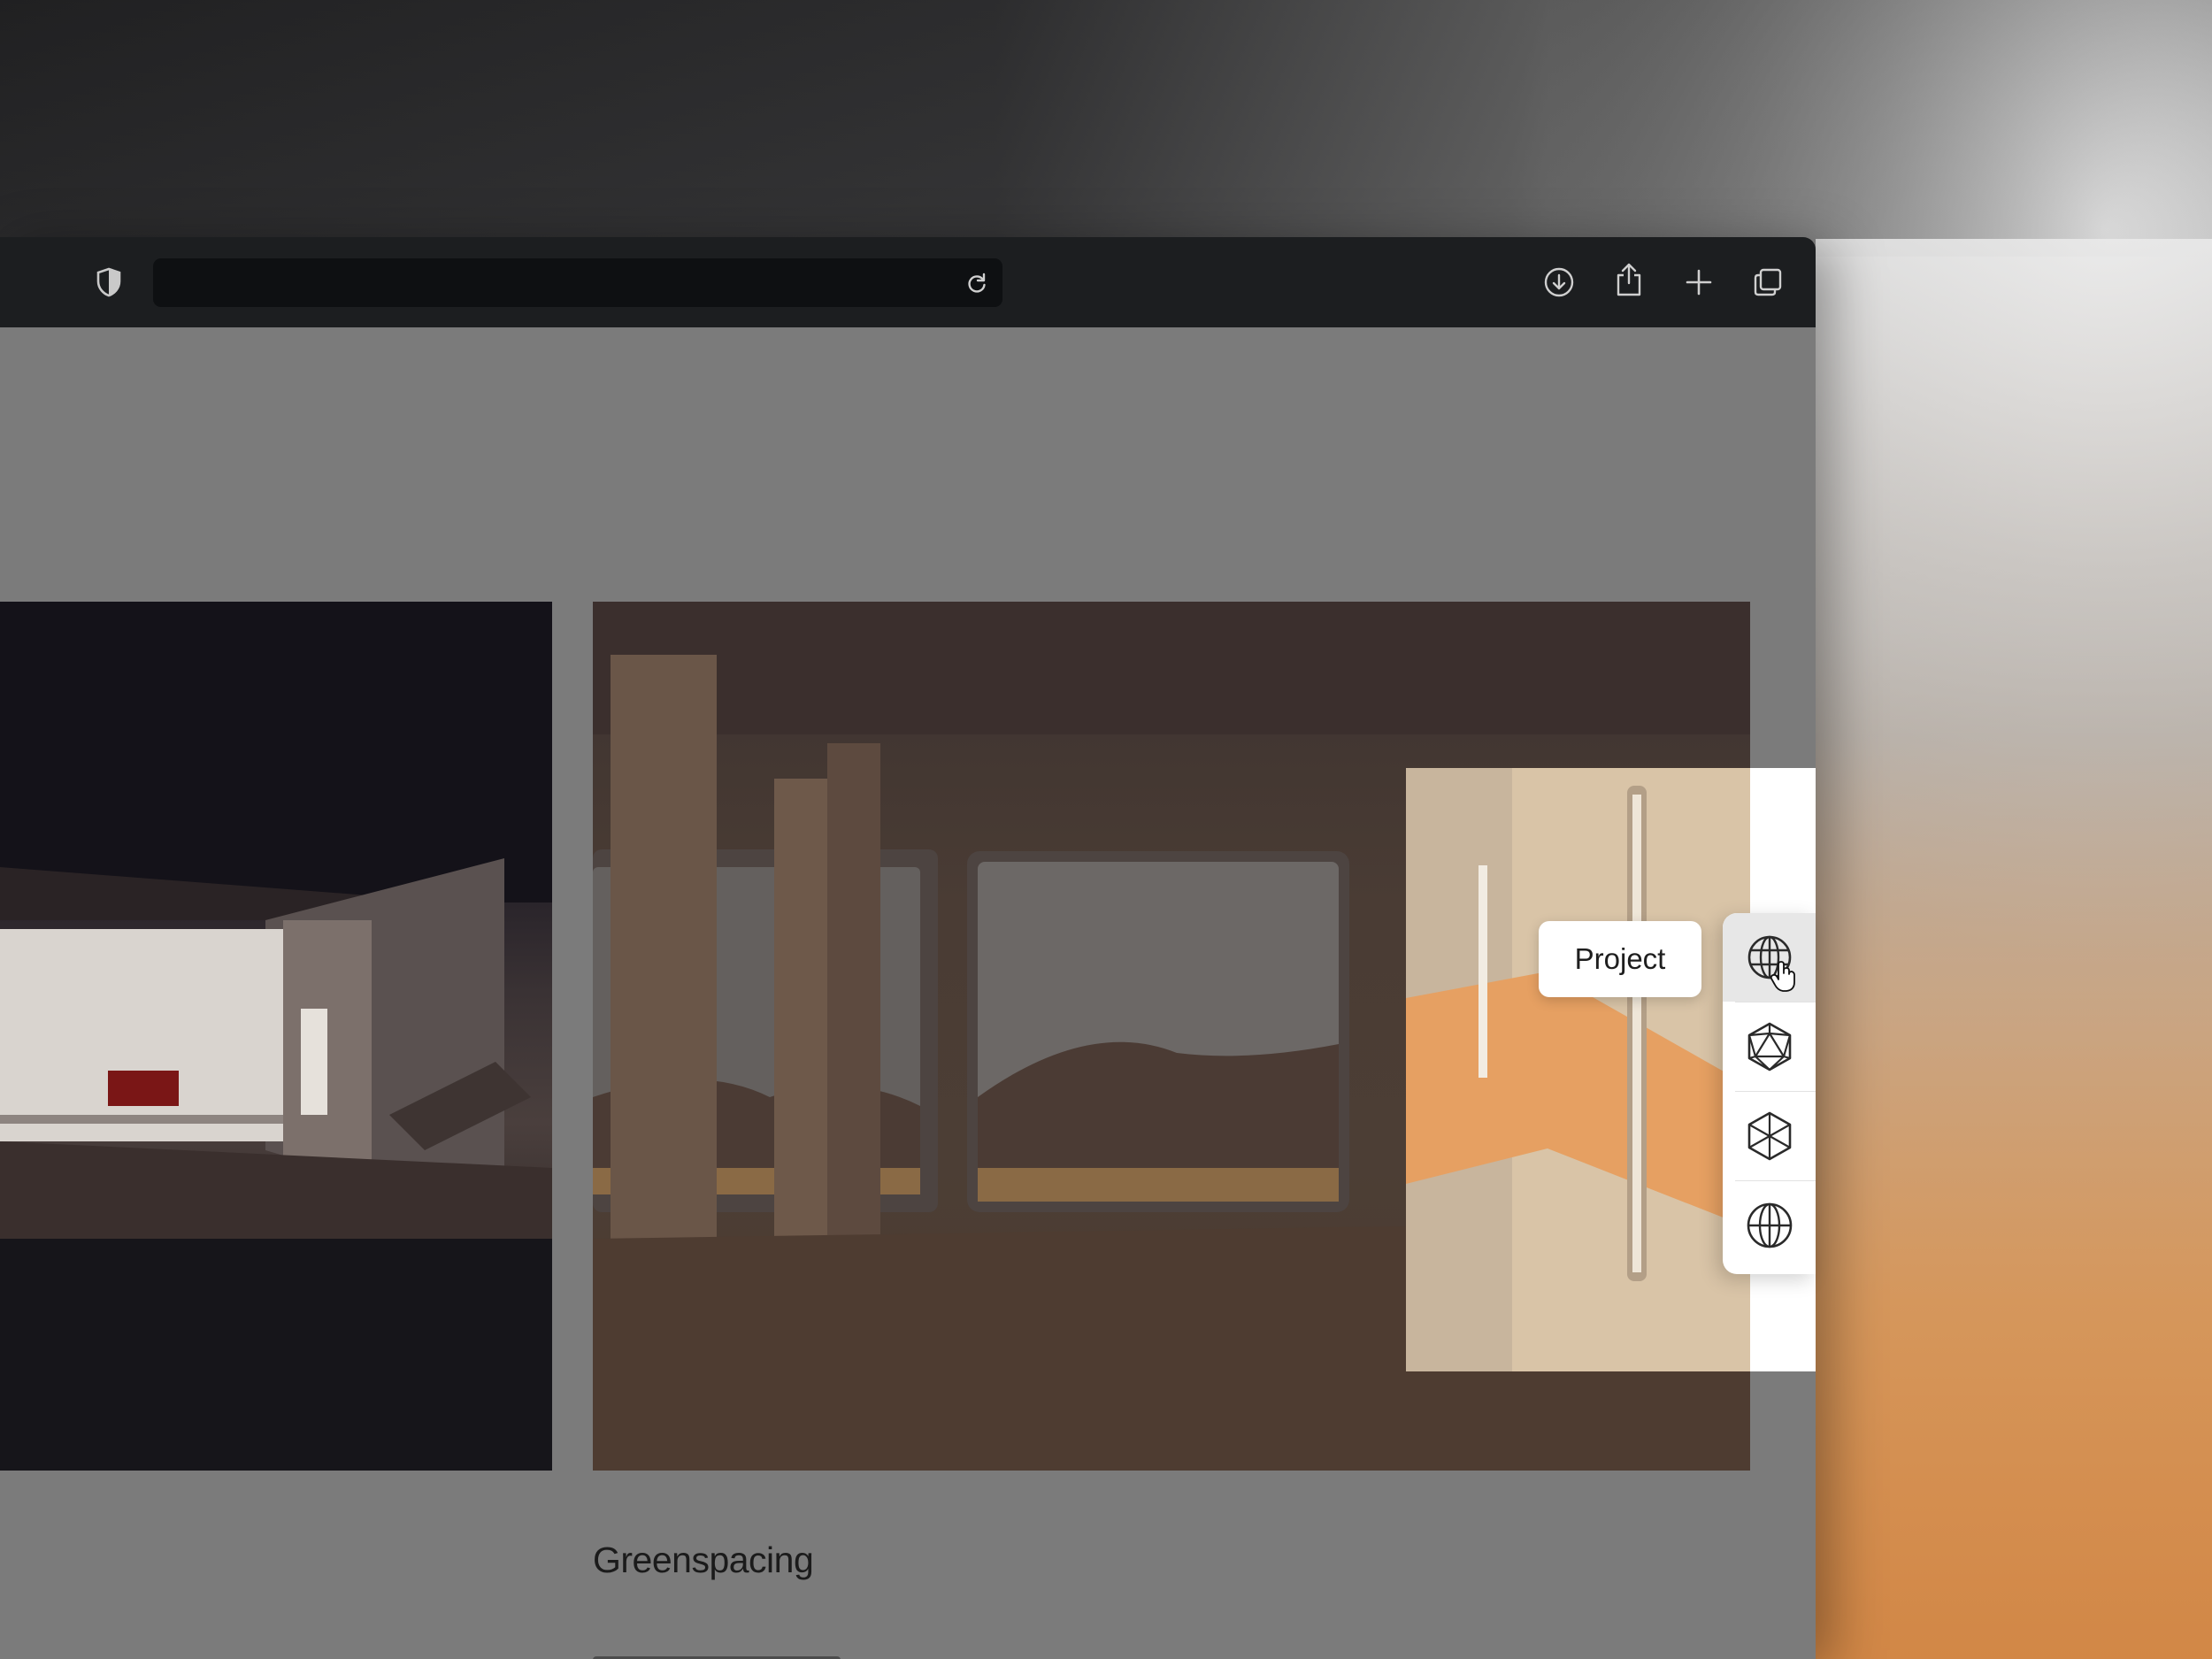  Describe the element at coordinates (578, 282) in the screenshot. I see `address-bar` at that location.